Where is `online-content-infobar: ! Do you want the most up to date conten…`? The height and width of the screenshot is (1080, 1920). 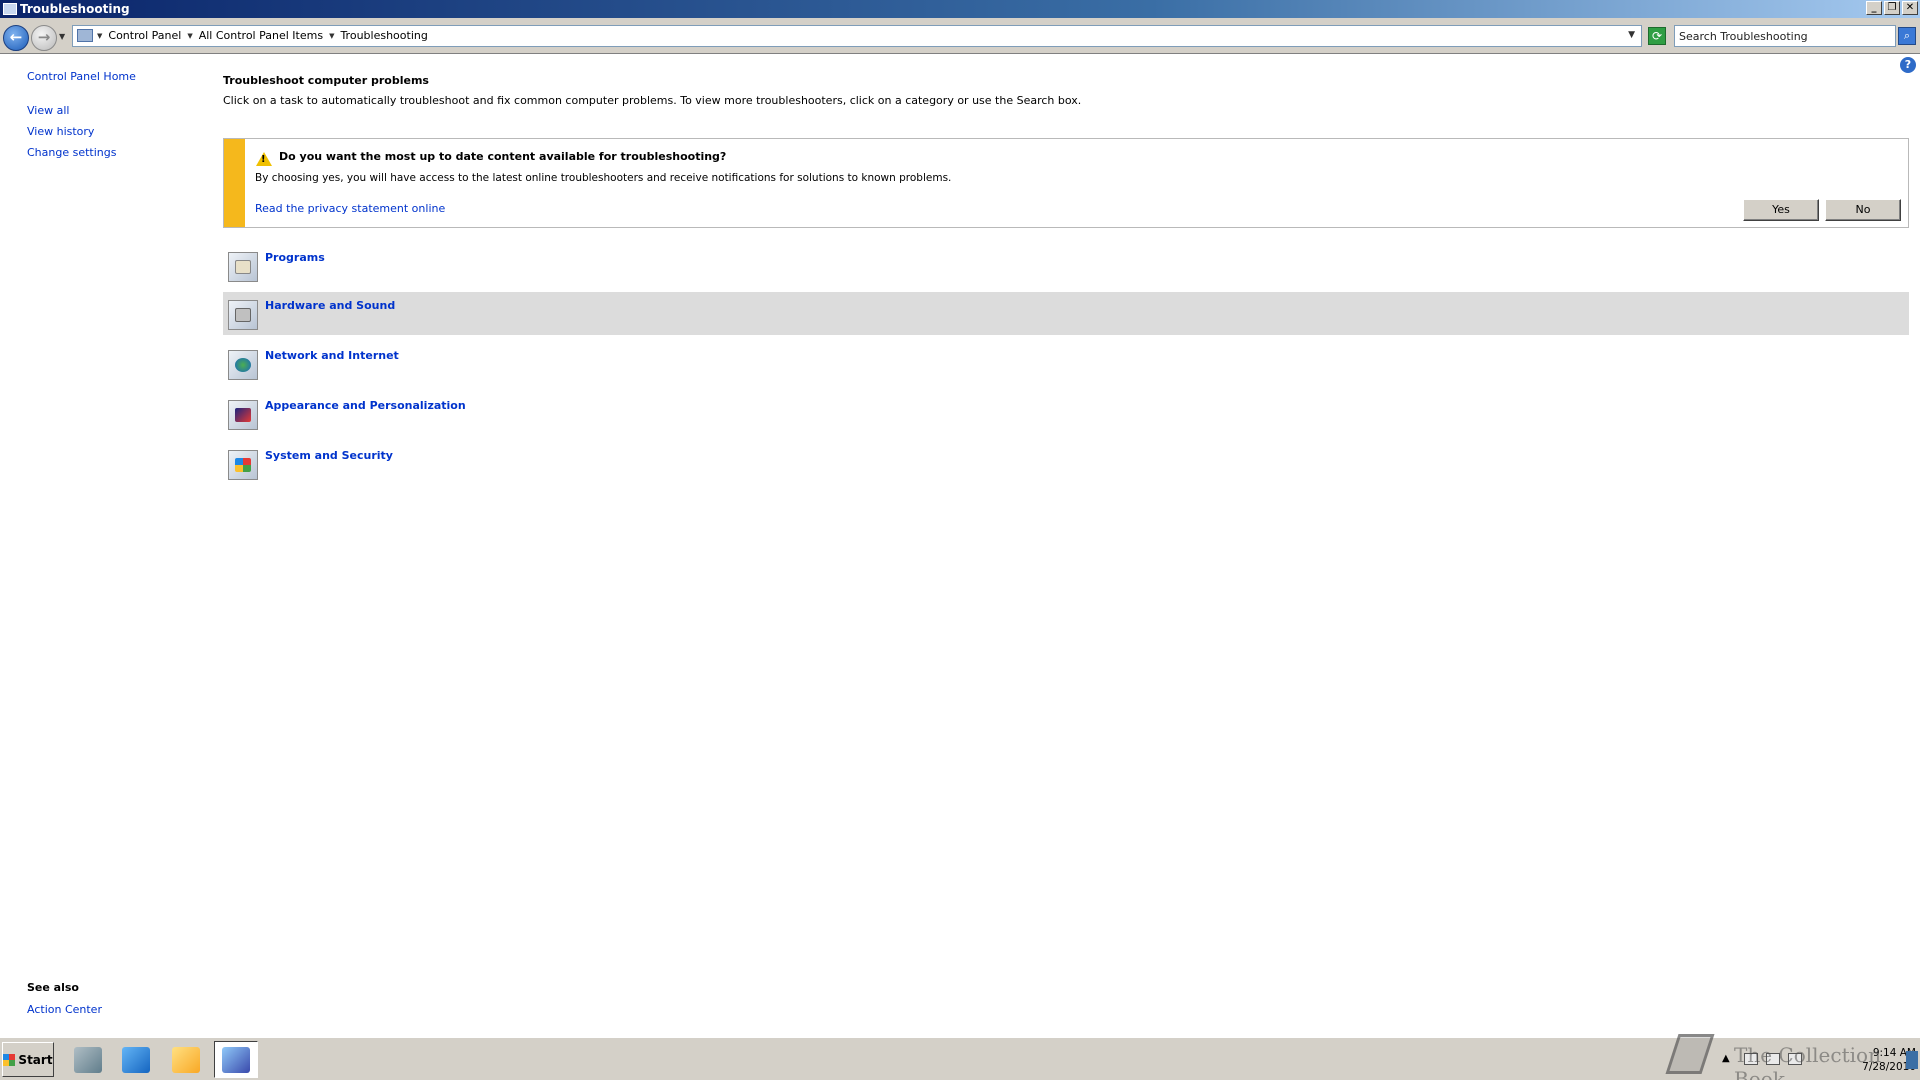
online-content-infobar: ! Do you want the most up to date conten… is located at coordinates (1066, 183).